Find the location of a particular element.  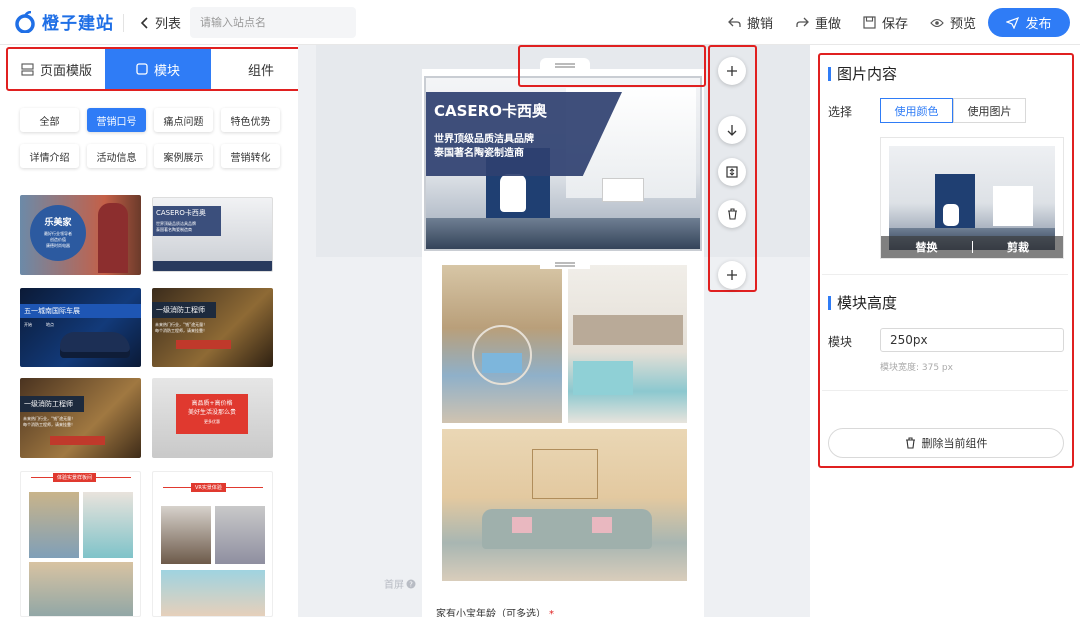

delete-module-button is located at coordinates (732, 214).